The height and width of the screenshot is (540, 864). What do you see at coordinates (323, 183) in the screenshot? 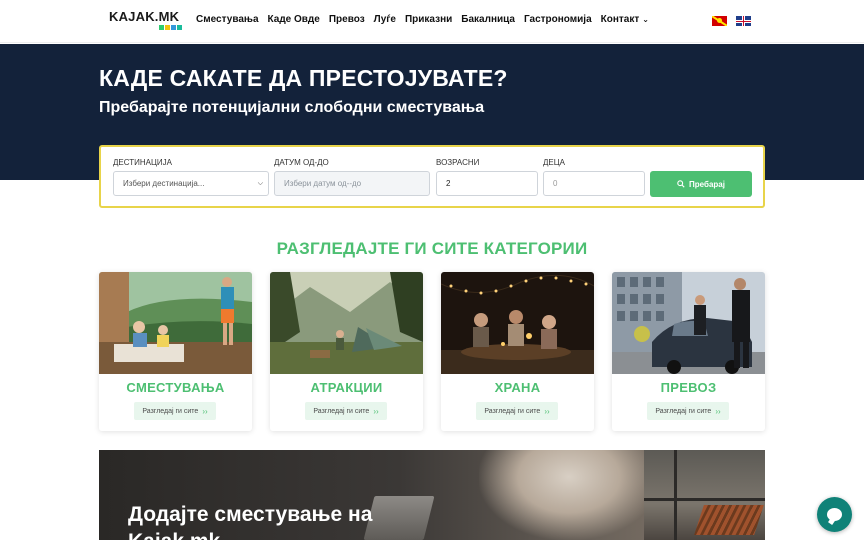
I see `date-range-placeholder: Избери датум од--до` at bounding box center [323, 183].